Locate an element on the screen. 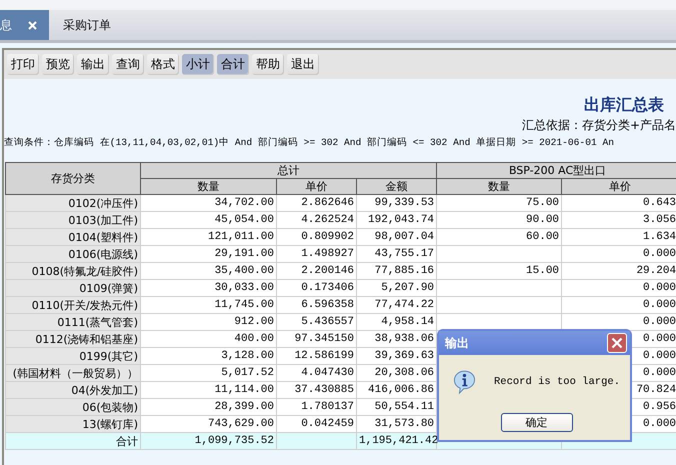  table-cell: 3,128.00 is located at coordinates (208, 356).